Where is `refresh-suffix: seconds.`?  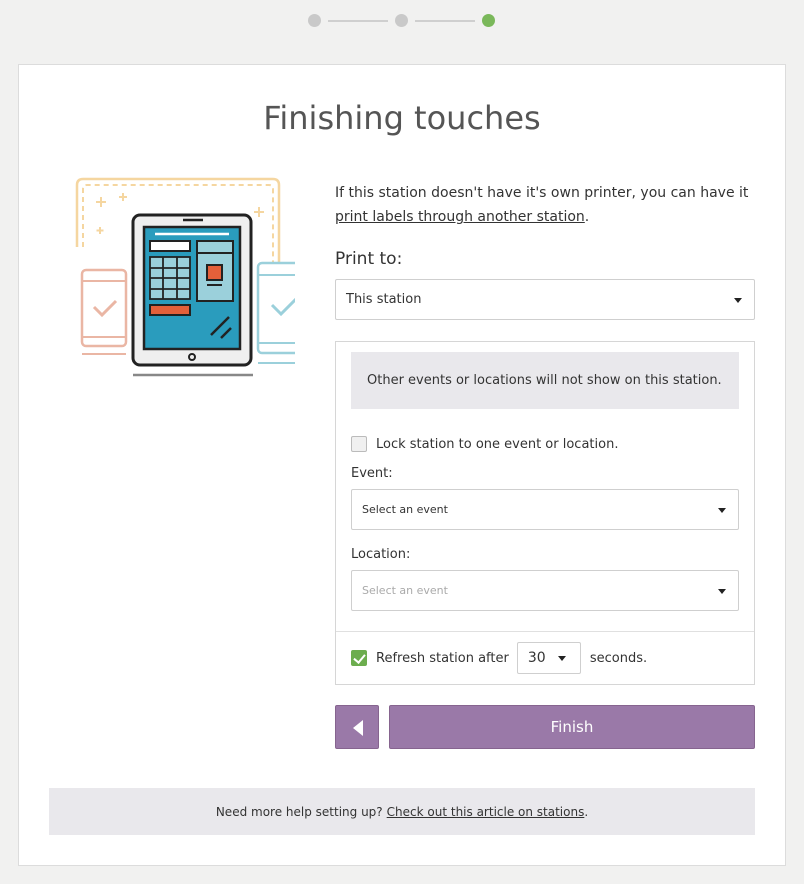 refresh-suffix: seconds. is located at coordinates (618, 658).